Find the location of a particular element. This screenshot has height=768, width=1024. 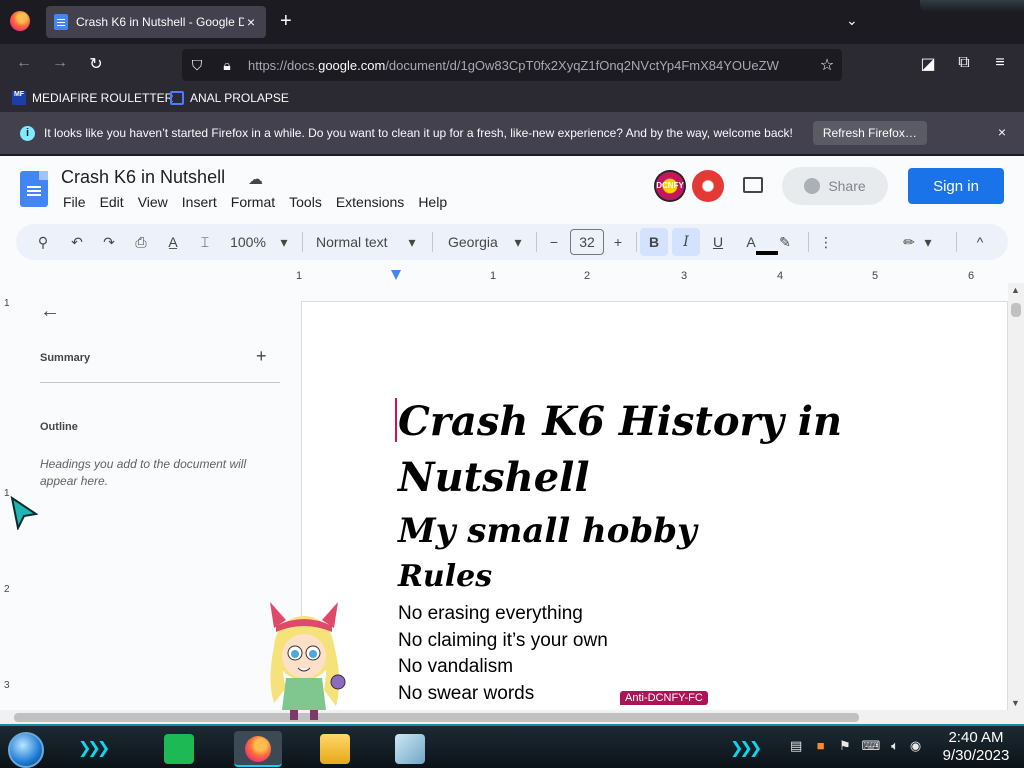

close-outline-arrow-icon: ← is located at coordinates (50, 311).